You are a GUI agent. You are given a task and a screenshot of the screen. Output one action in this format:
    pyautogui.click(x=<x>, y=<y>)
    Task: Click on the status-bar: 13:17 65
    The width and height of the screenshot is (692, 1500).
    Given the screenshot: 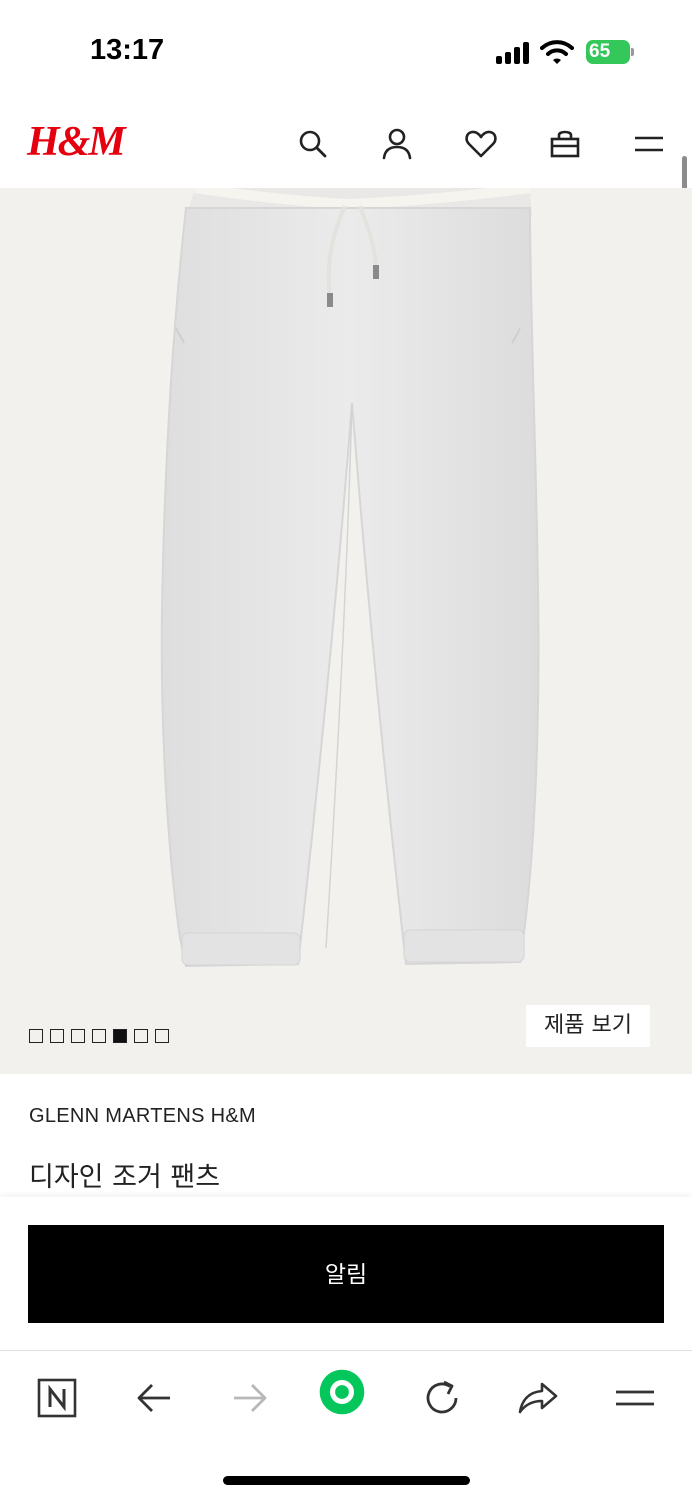 What is the action you would take?
    pyautogui.click(x=346, y=50)
    